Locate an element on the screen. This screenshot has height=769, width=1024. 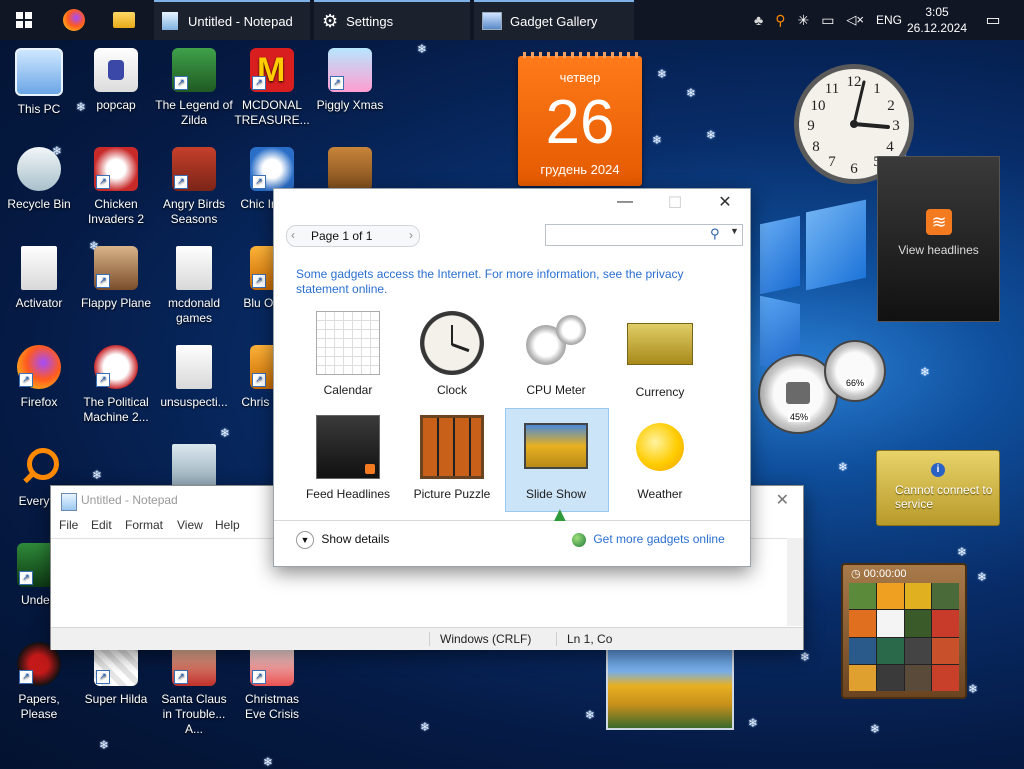
calendar-gadget: четвер 26 грудень 2024 is located at coordinates (580, 119).